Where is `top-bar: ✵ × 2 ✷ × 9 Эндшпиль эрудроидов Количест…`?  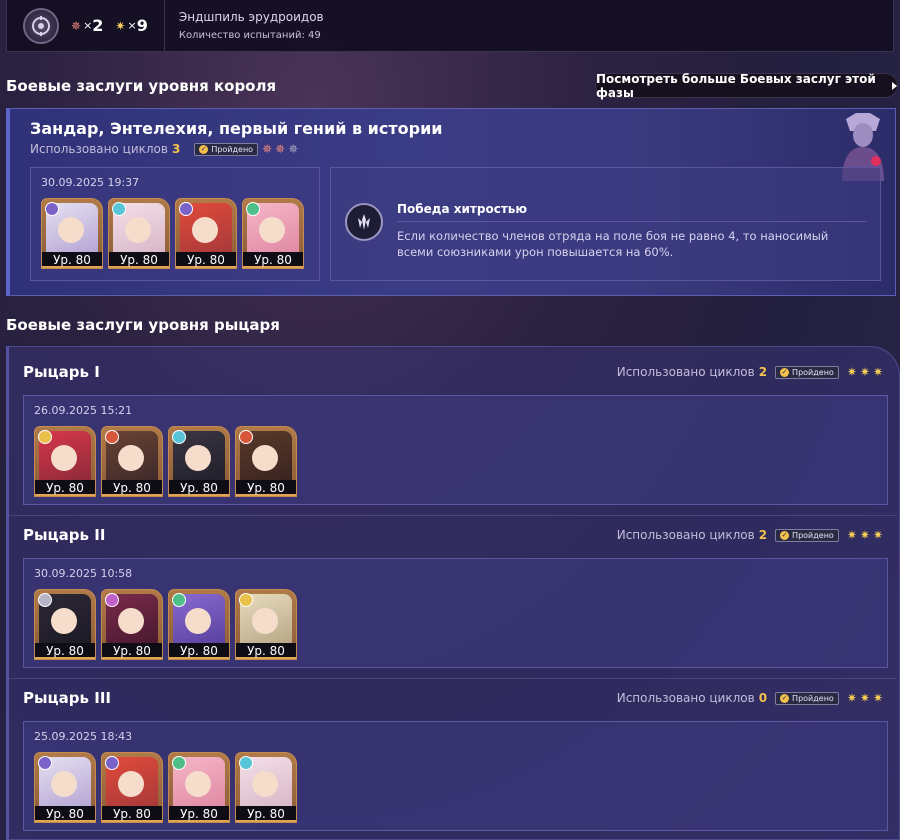
top-bar: ✵ × 2 ✷ × 9 Эндшпиль эрудроидов Количест… is located at coordinates (450, 26).